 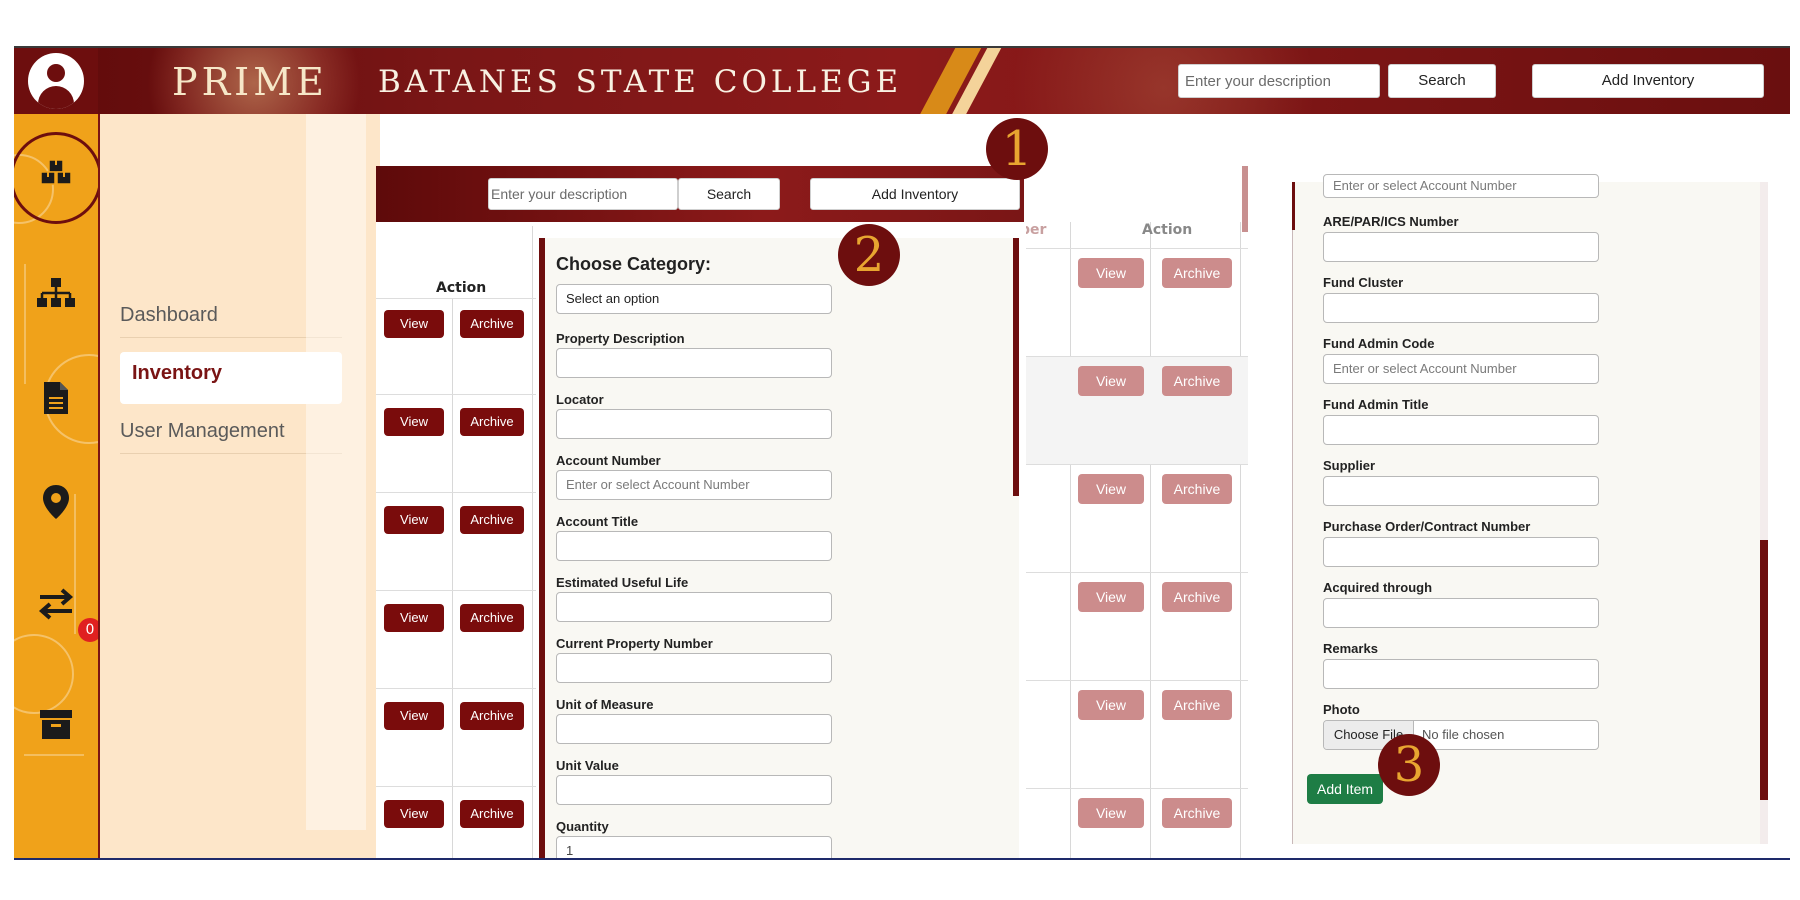 What do you see at coordinates (694, 424) in the screenshot?
I see `locator-input` at bounding box center [694, 424].